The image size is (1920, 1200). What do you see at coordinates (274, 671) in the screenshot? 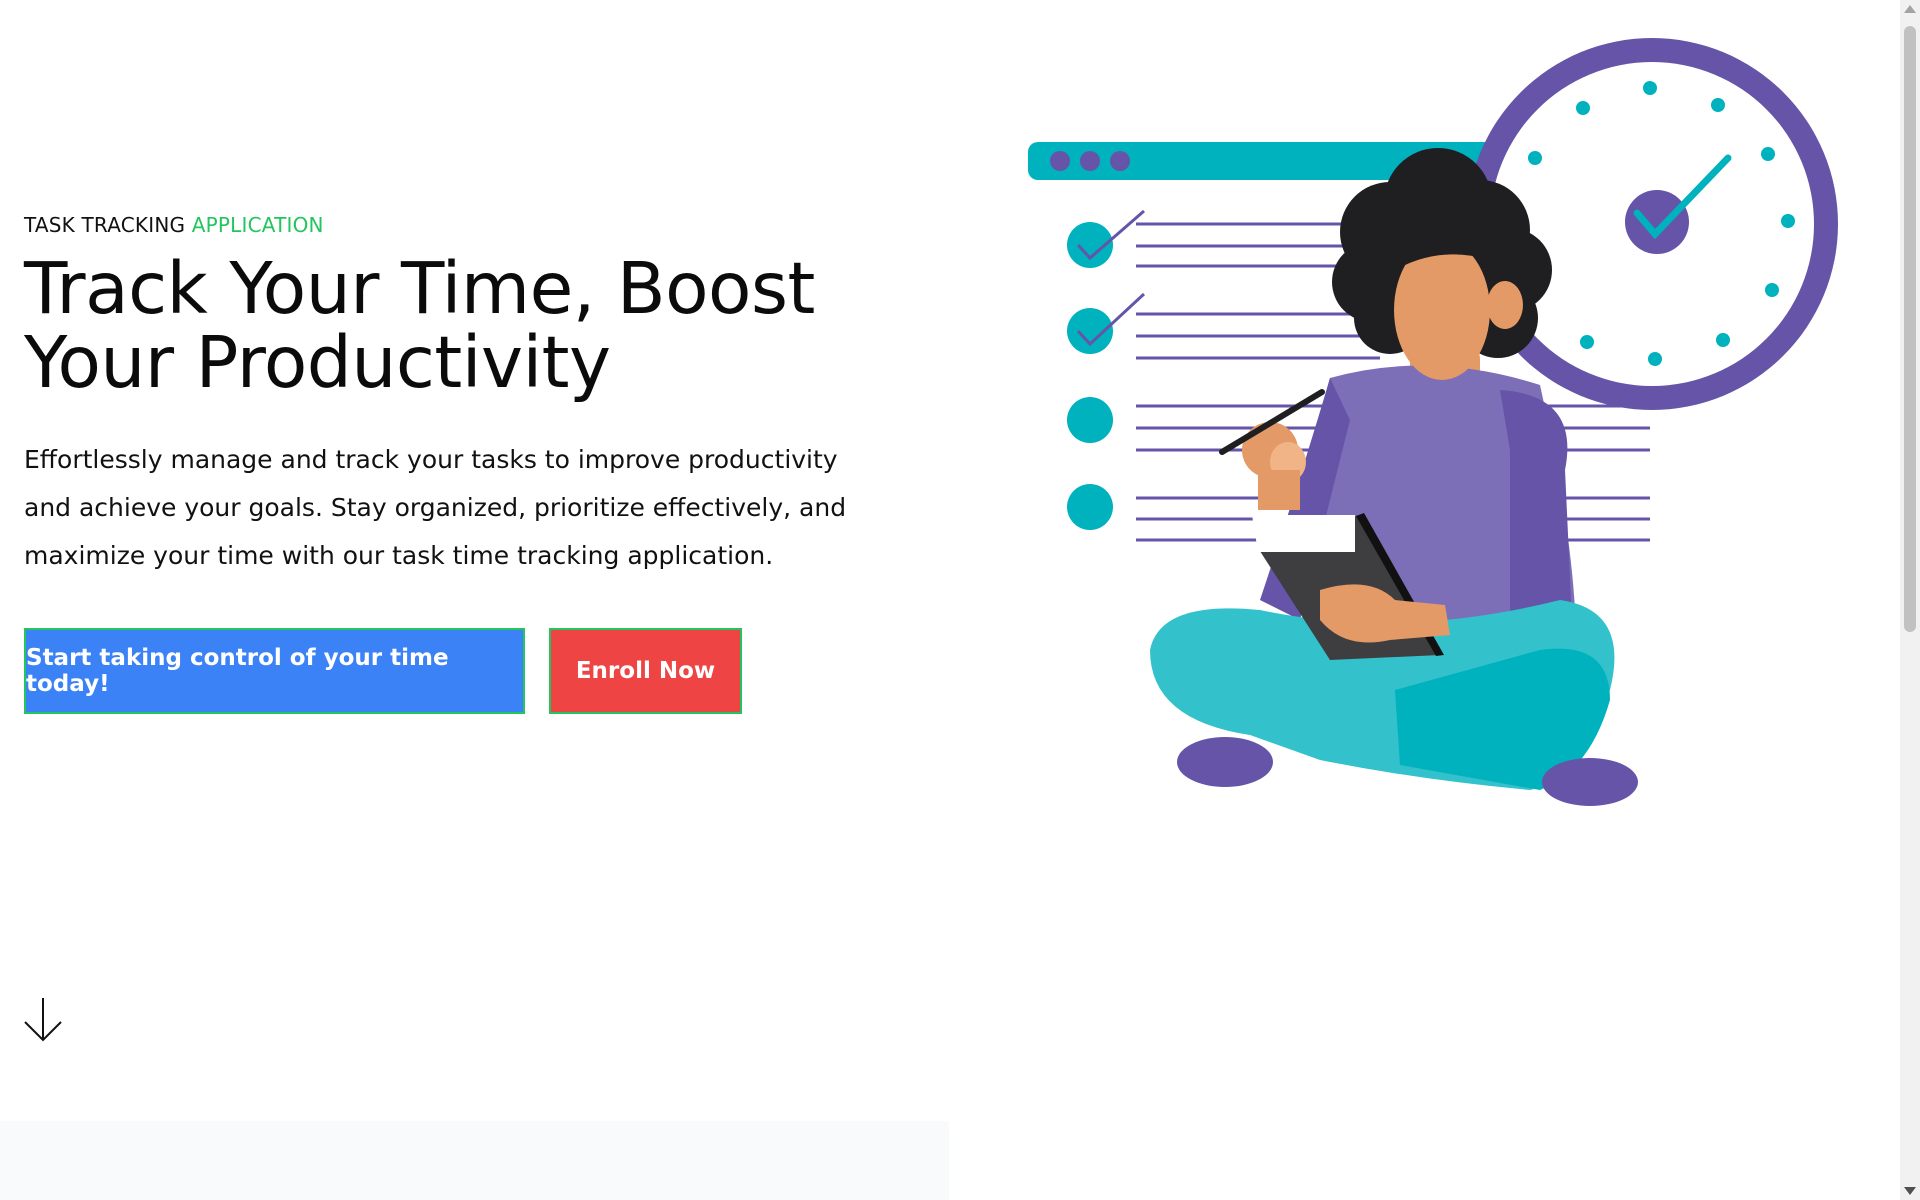
I see `start-taking-control-button: Start taking control of your time today!` at bounding box center [274, 671].